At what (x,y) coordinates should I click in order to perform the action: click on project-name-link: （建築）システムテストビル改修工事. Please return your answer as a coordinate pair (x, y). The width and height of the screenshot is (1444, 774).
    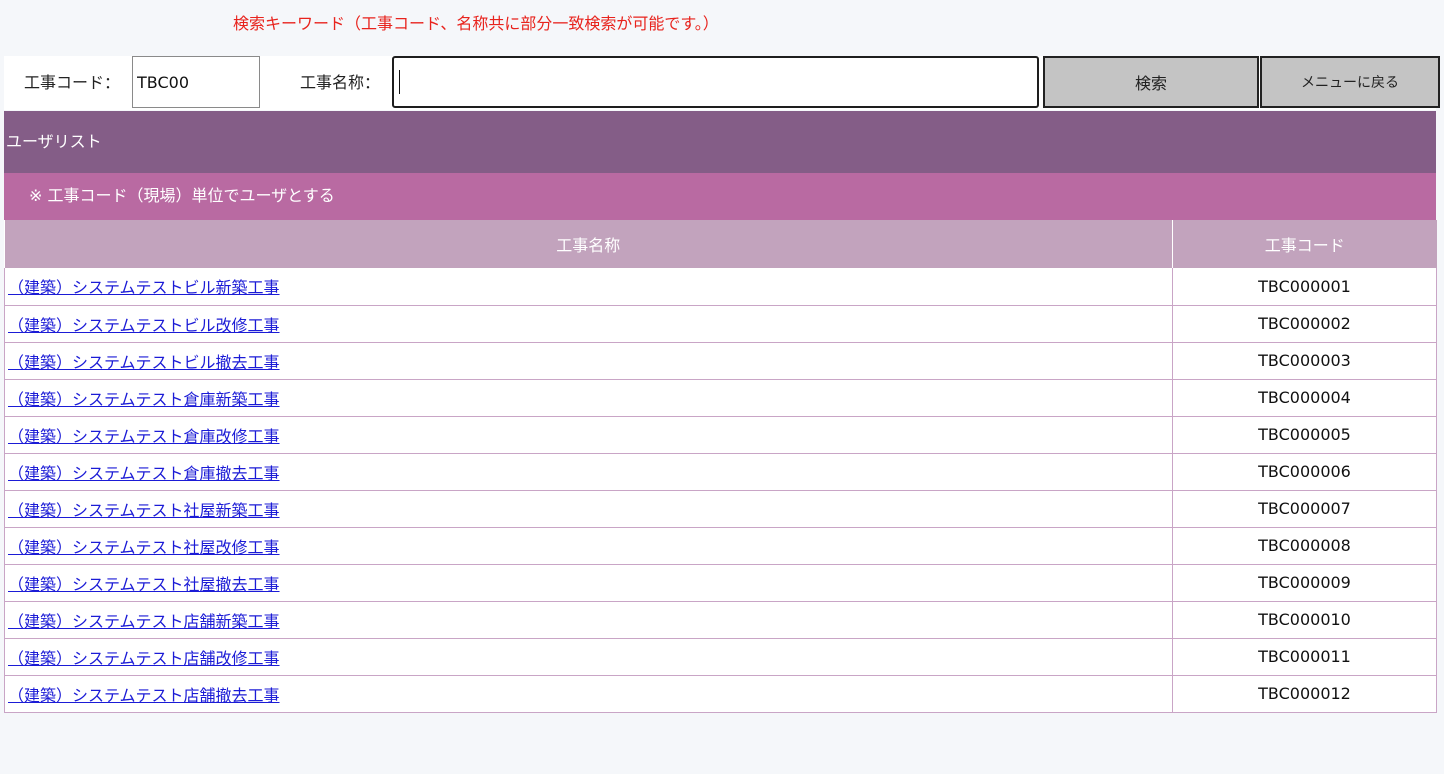
    Looking at the image, I should click on (144, 325).